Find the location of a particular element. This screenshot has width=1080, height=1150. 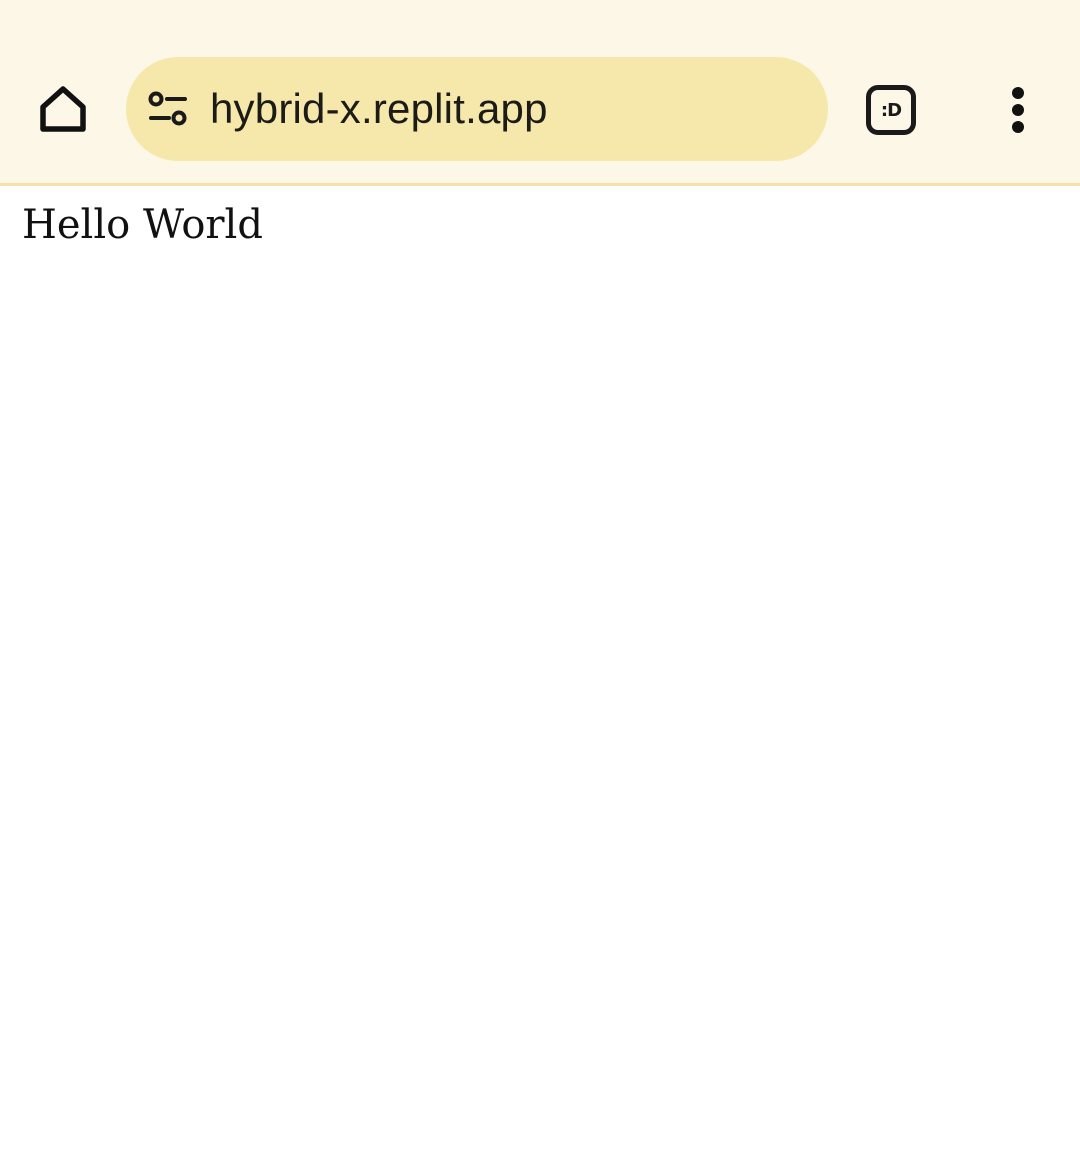

more-menu-button is located at coordinates (1018, 110).